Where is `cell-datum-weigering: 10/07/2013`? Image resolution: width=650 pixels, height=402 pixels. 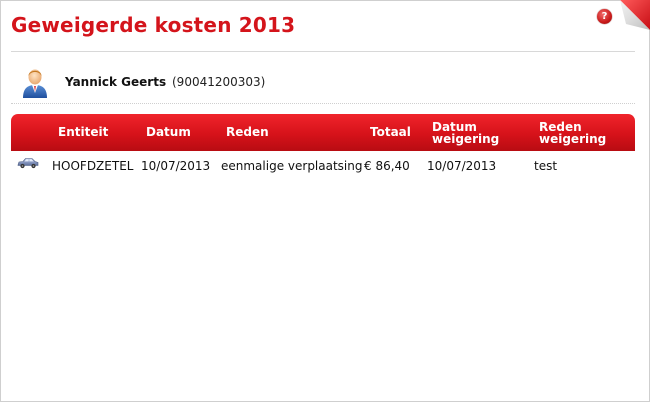
cell-datum-weigering: 10/07/2013 is located at coordinates (462, 166).